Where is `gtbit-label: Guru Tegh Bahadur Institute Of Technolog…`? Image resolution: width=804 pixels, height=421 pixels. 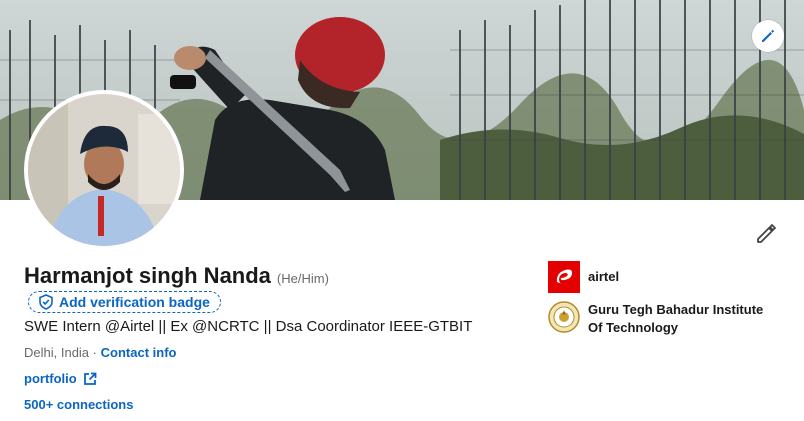
gtbit-label: Guru Tegh Bahadur Institute Of Technolog… is located at coordinates (676, 318).